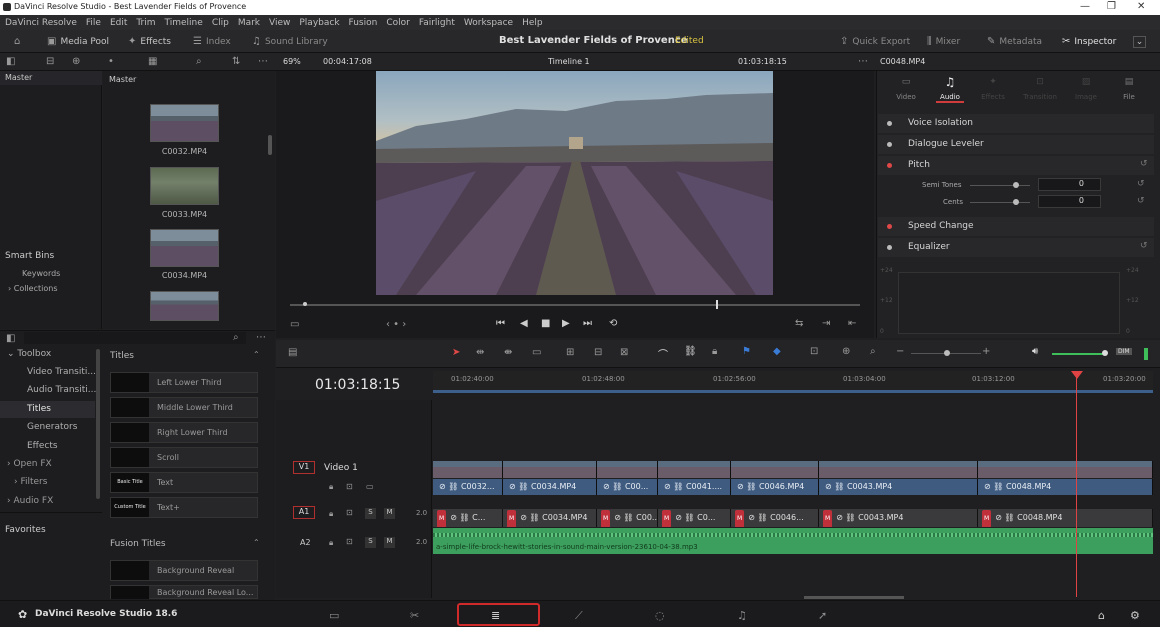 The image size is (1160, 627). What do you see at coordinates (587, 323) in the screenshot?
I see `go-to-end-icon: ⏭` at bounding box center [587, 323].